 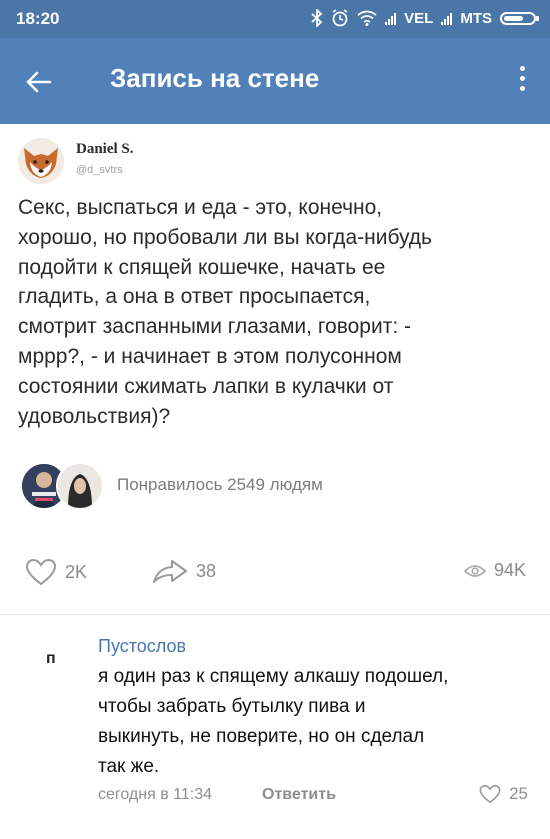 I want to click on fox-avatar-icon, so click(x=41, y=161).